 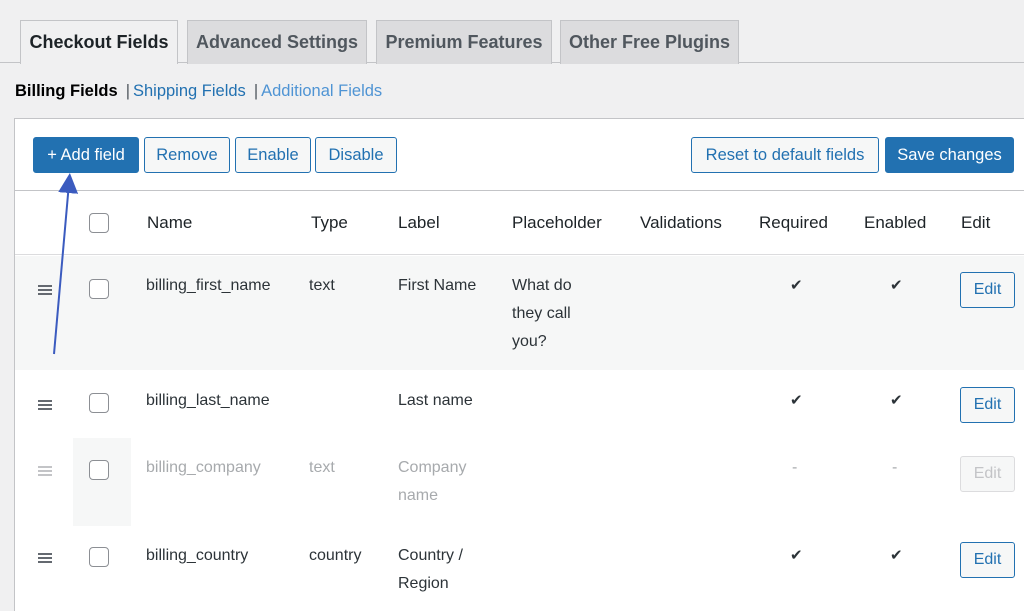 I want to click on field-name: billing_last_name, so click(x=208, y=400).